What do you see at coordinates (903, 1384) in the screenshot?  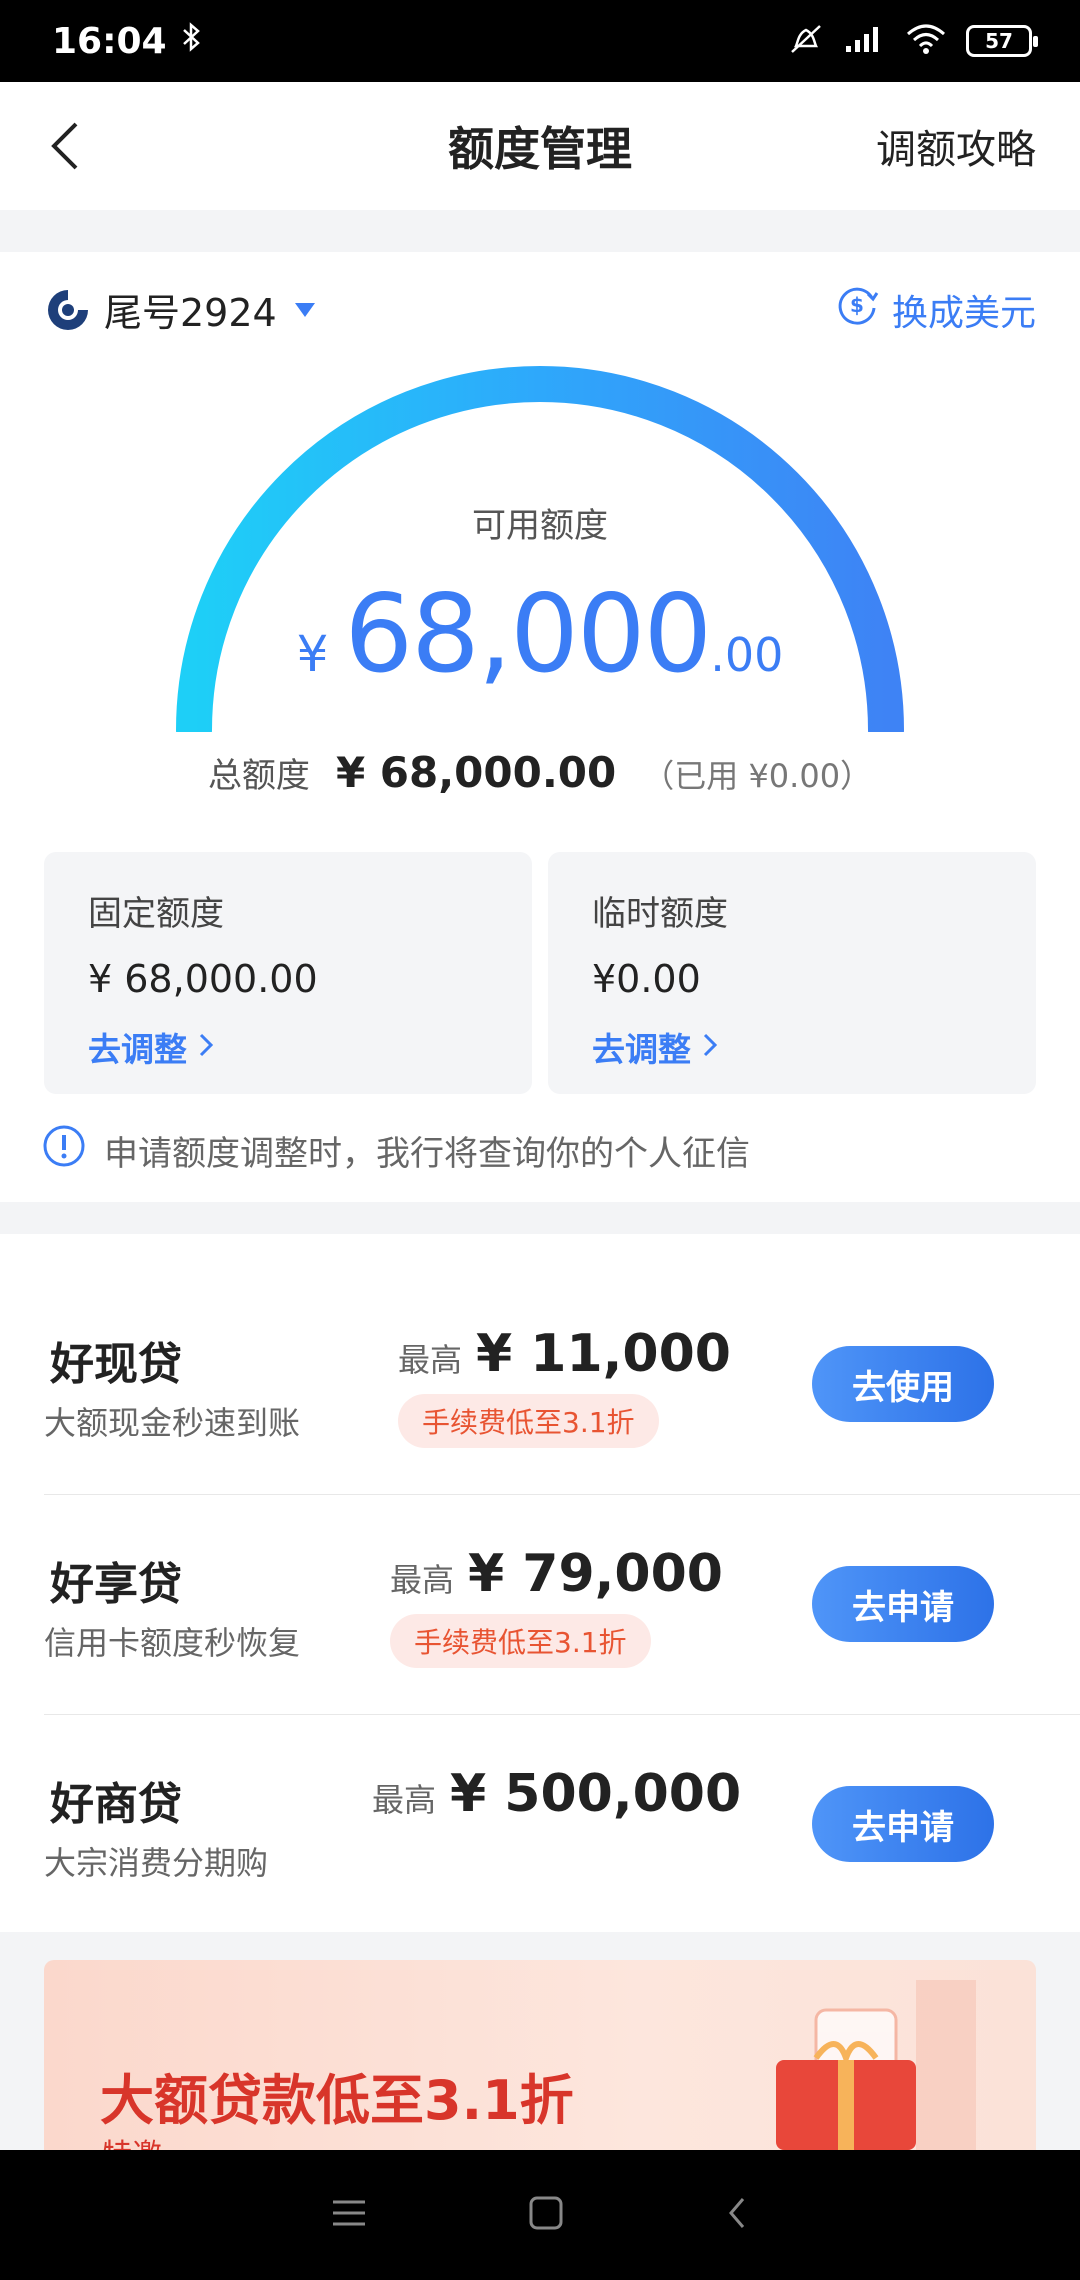 I see `use-loan-button: 去使用` at bounding box center [903, 1384].